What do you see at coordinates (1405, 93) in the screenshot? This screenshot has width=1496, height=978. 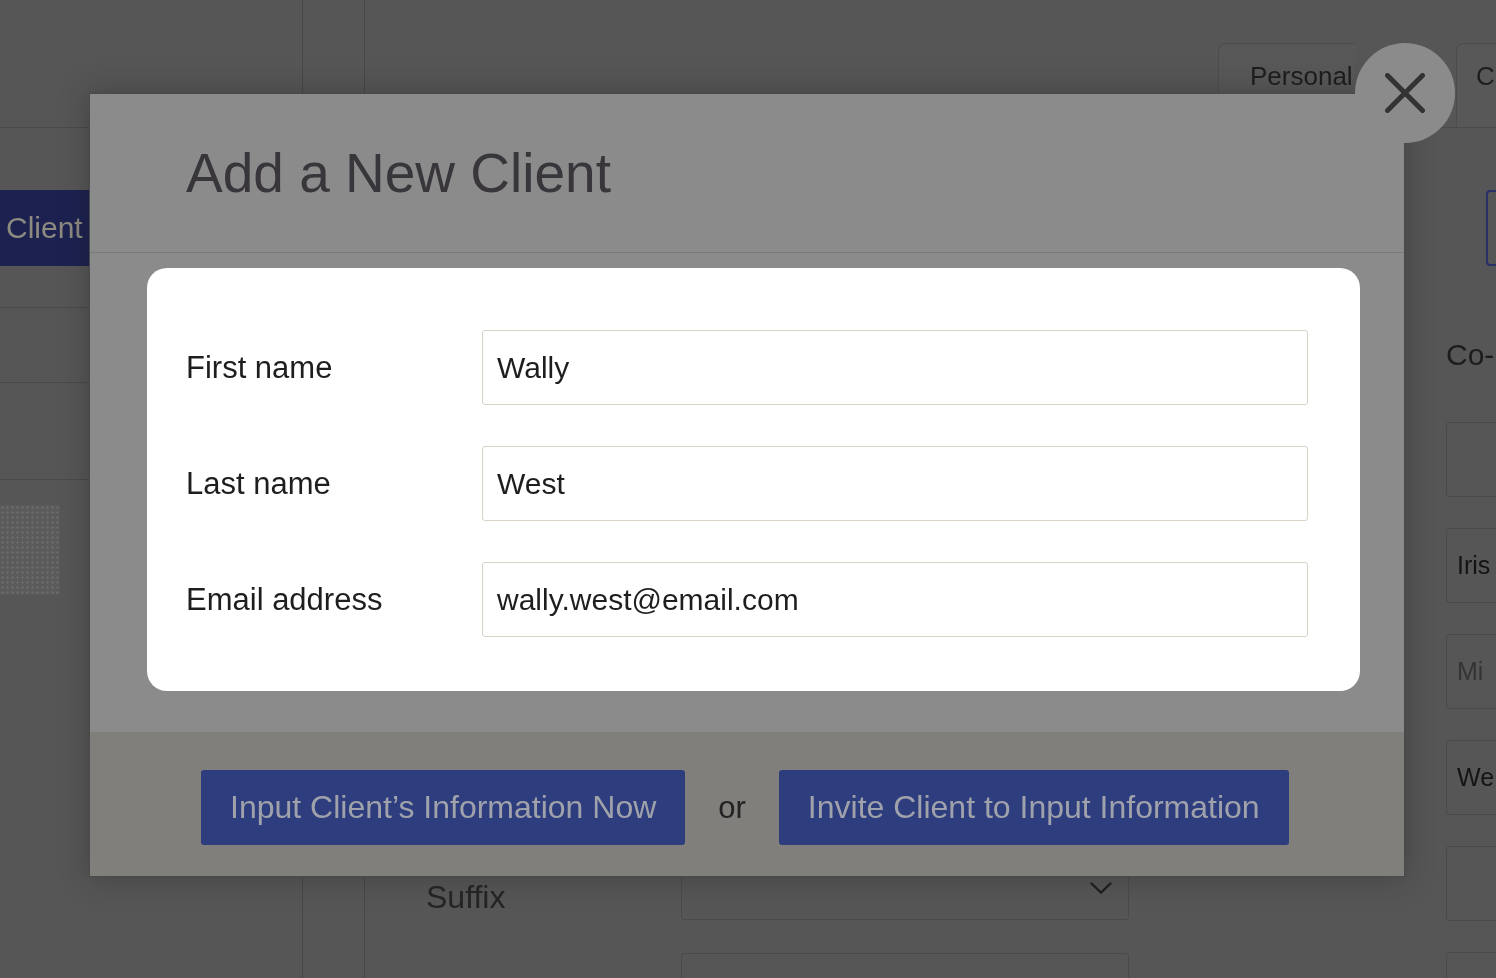 I see `close-icon` at bounding box center [1405, 93].